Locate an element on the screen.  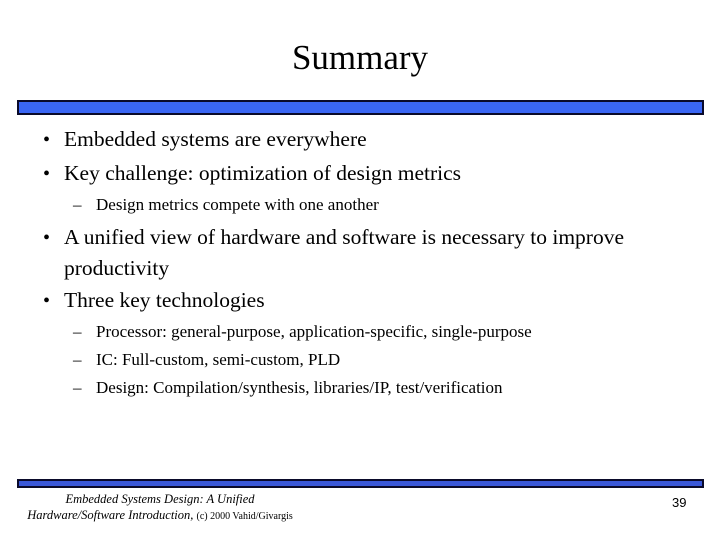
bullet-text: Embedded systems are everywhere is located at coordinates (215, 139).